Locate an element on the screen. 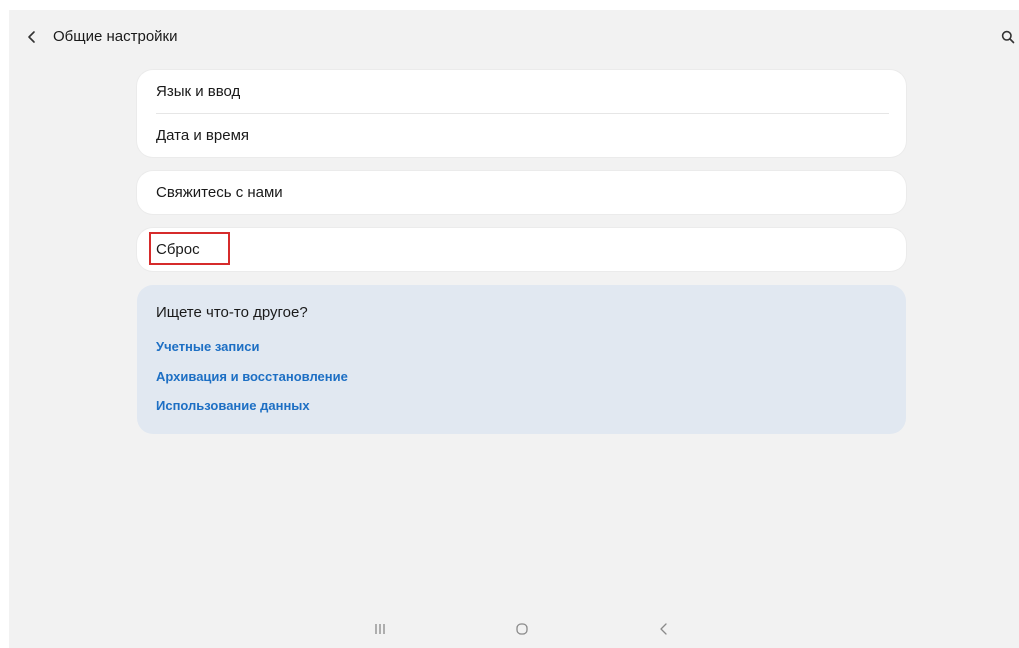  search-button is located at coordinates (1008, 37).